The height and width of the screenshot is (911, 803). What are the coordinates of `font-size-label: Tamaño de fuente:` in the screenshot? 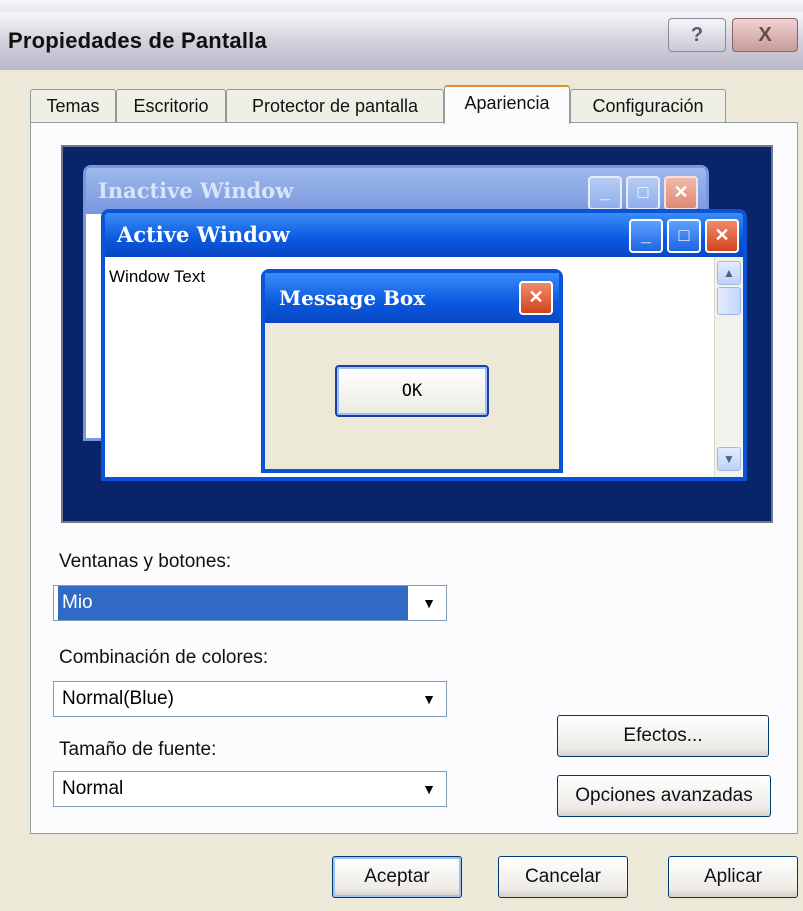 It's located at (138, 749).